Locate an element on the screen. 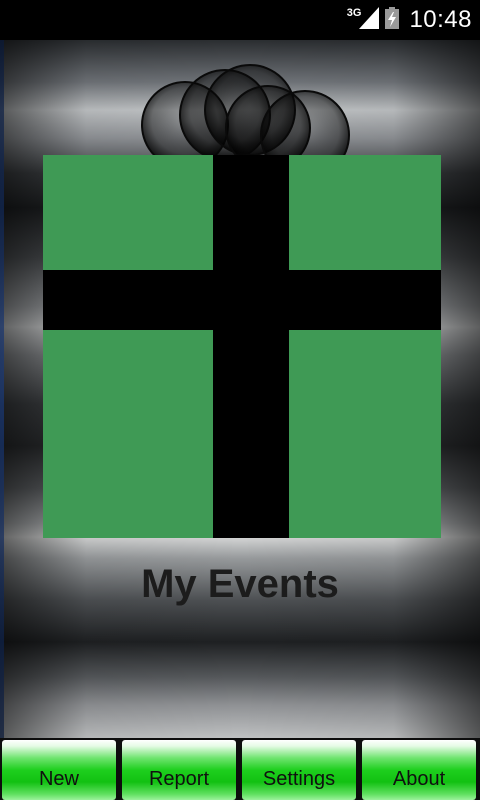 The width and height of the screenshot is (480, 800). signal-icon is located at coordinates (369, 20).